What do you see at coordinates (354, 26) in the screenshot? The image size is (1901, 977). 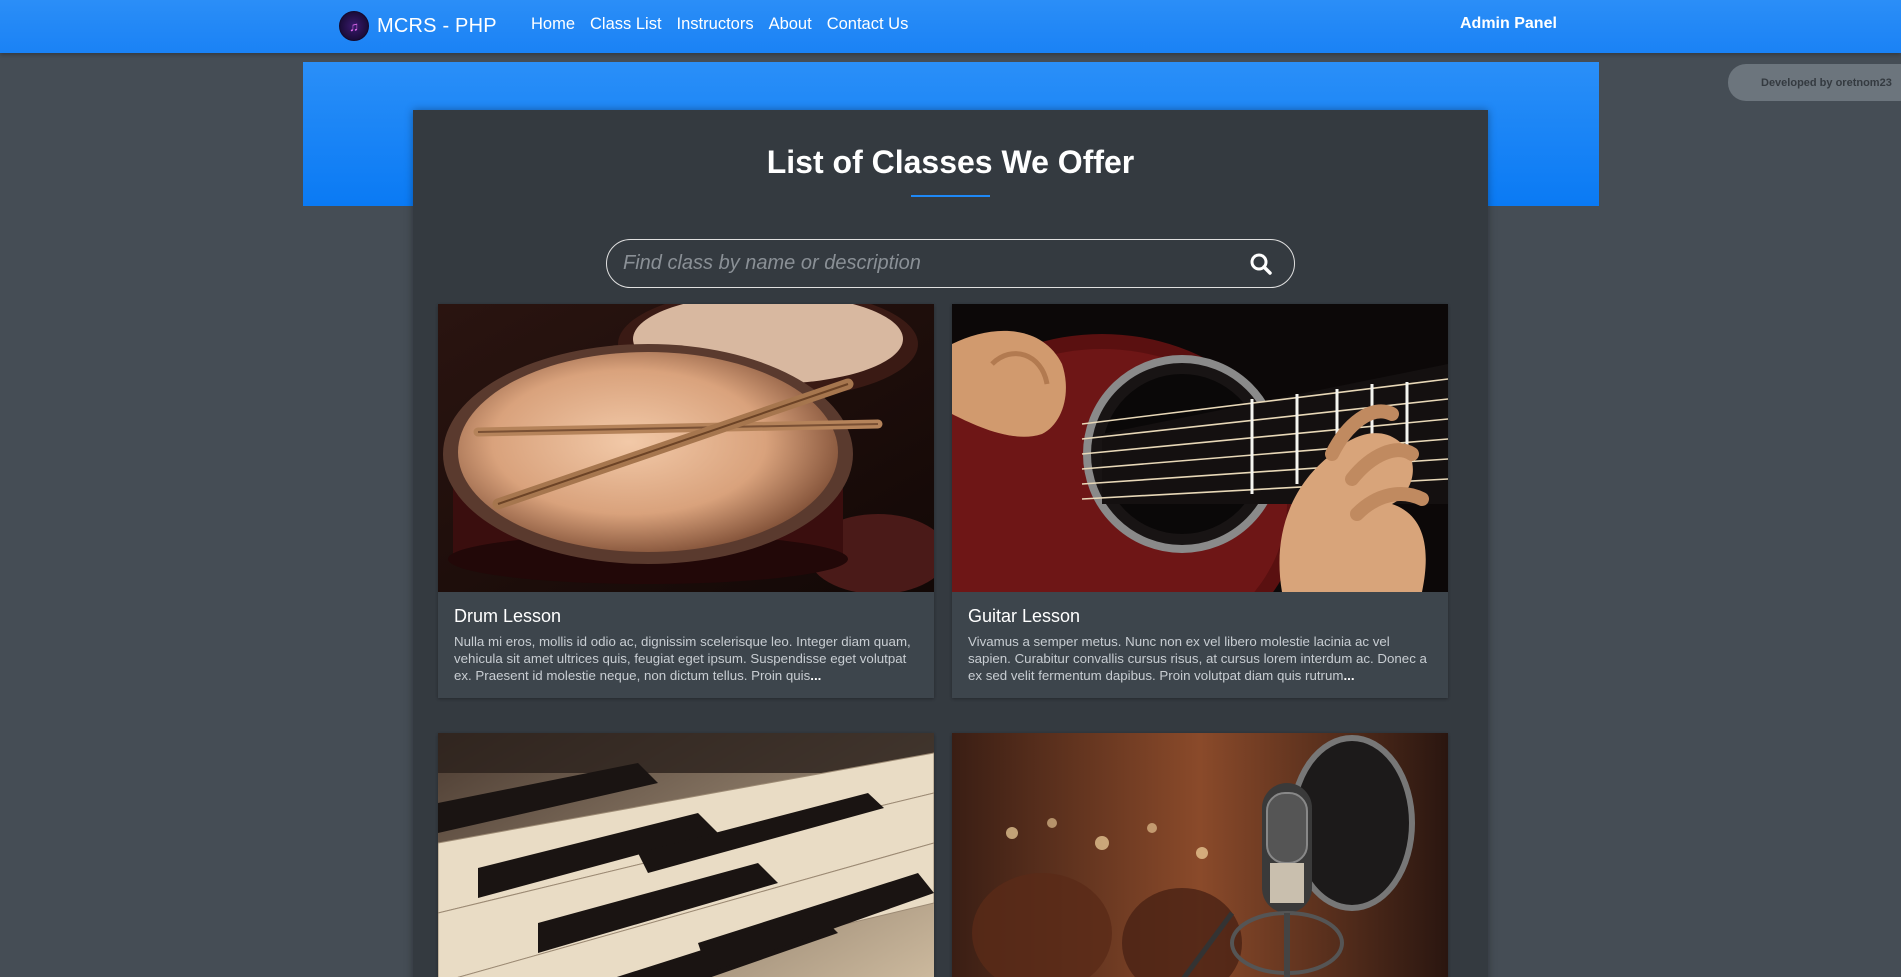 I see `music-note-icon: ♫` at bounding box center [354, 26].